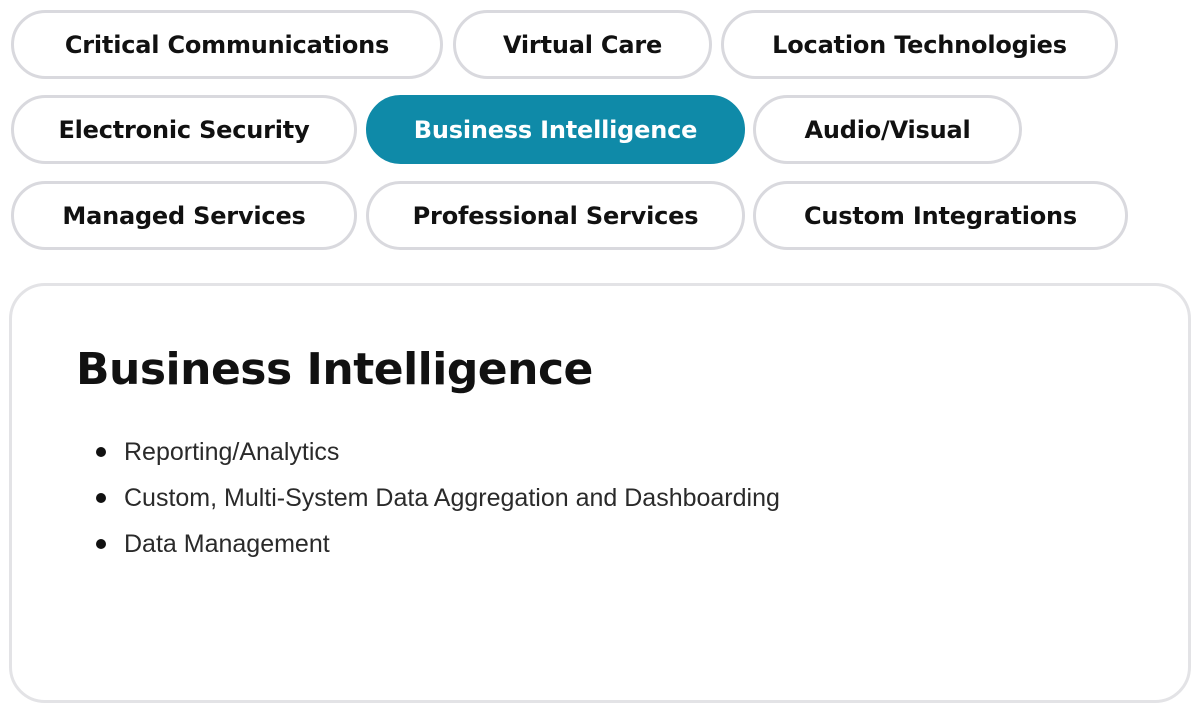 The height and width of the screenshot is (715, 1200). Describe the element at coordinates (887, 129) in the screenshot. I see `tab-audio-visual: Audio/Visual` at that location.